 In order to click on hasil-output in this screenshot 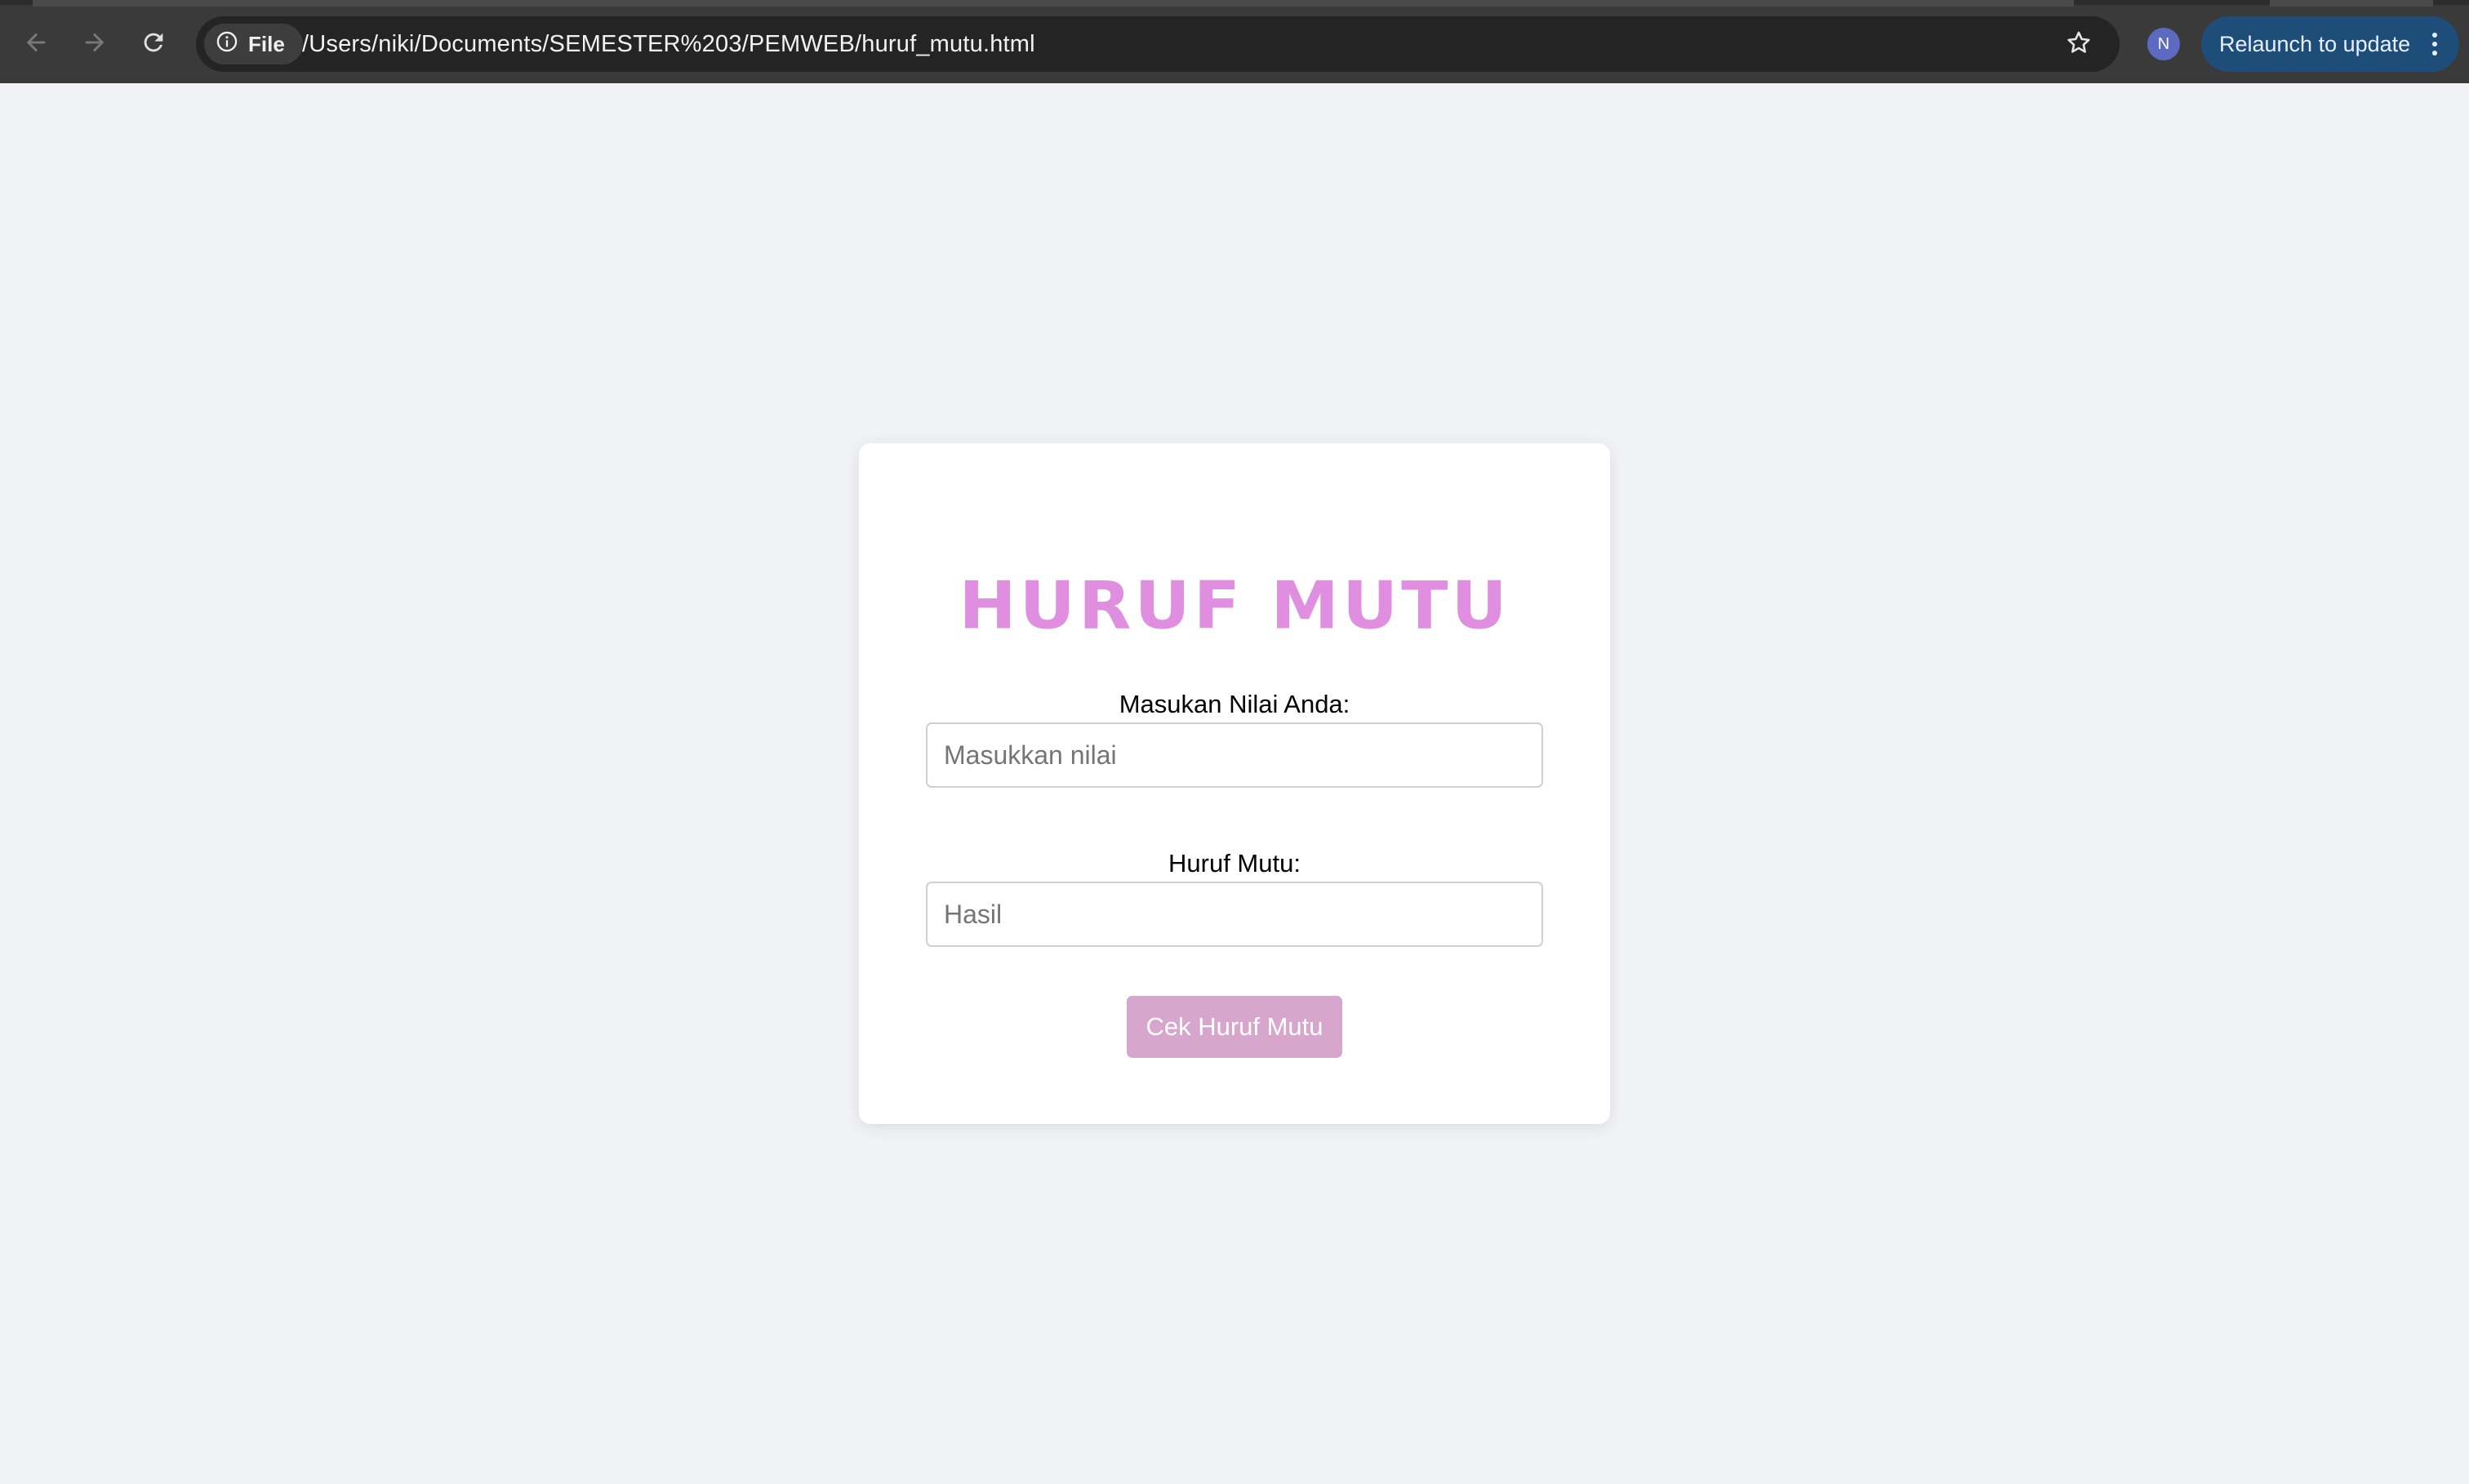, I will do `click(1234, 914)`.